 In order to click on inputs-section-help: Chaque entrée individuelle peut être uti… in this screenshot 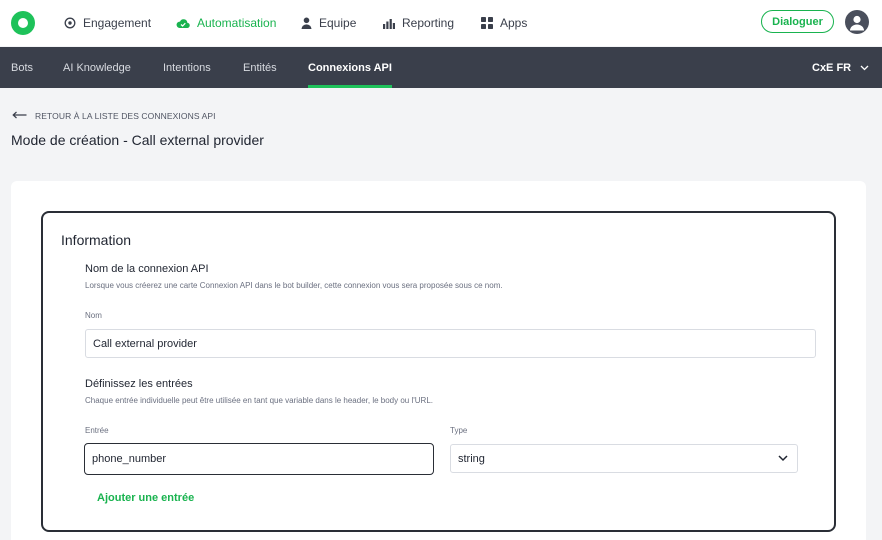, I will do `click(259, 400)`.